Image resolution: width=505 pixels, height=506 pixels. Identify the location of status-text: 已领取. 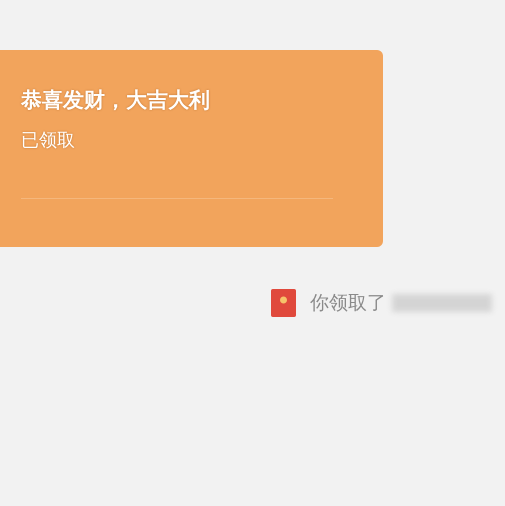
(48, 140).